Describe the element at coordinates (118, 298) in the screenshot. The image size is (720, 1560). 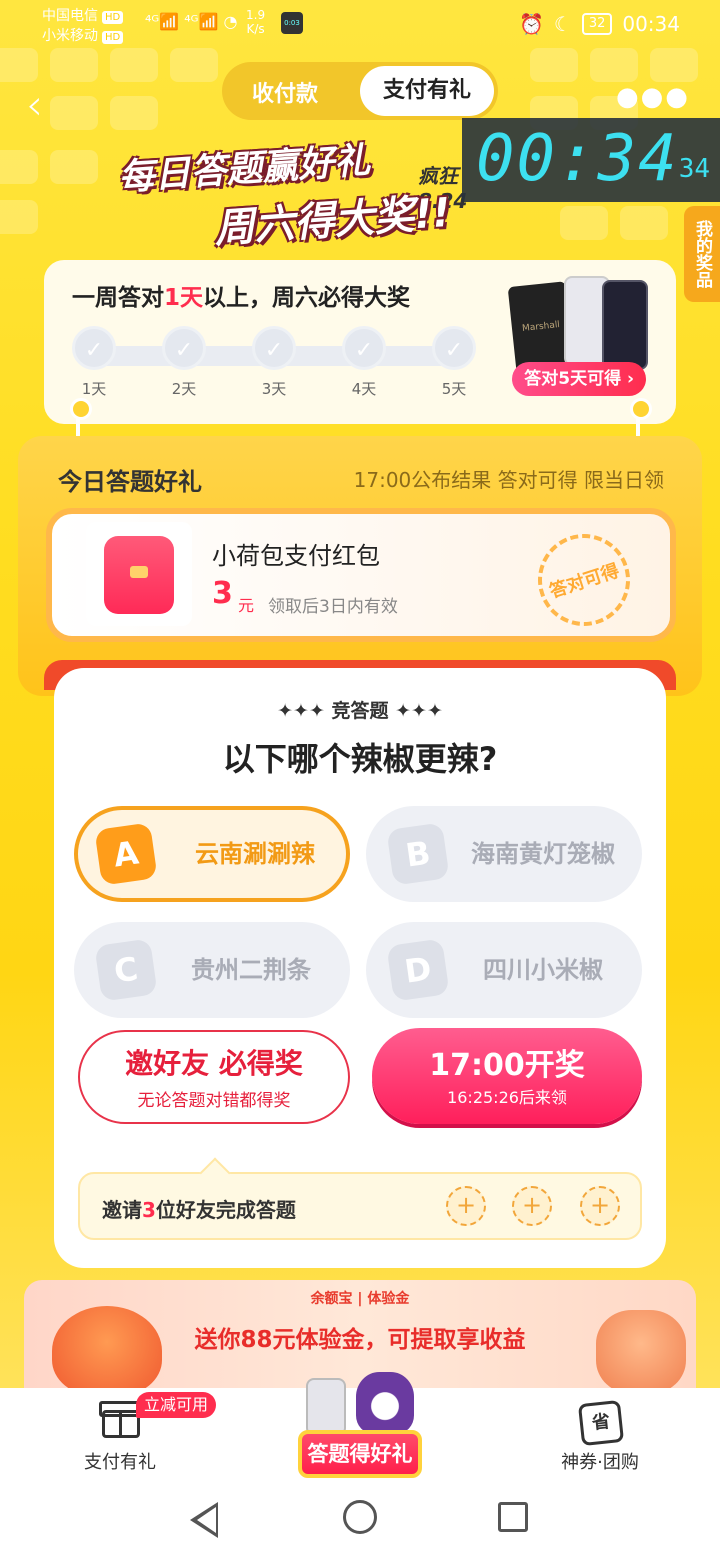
I see `weekly-title-prefix: 一周答对` at that location.